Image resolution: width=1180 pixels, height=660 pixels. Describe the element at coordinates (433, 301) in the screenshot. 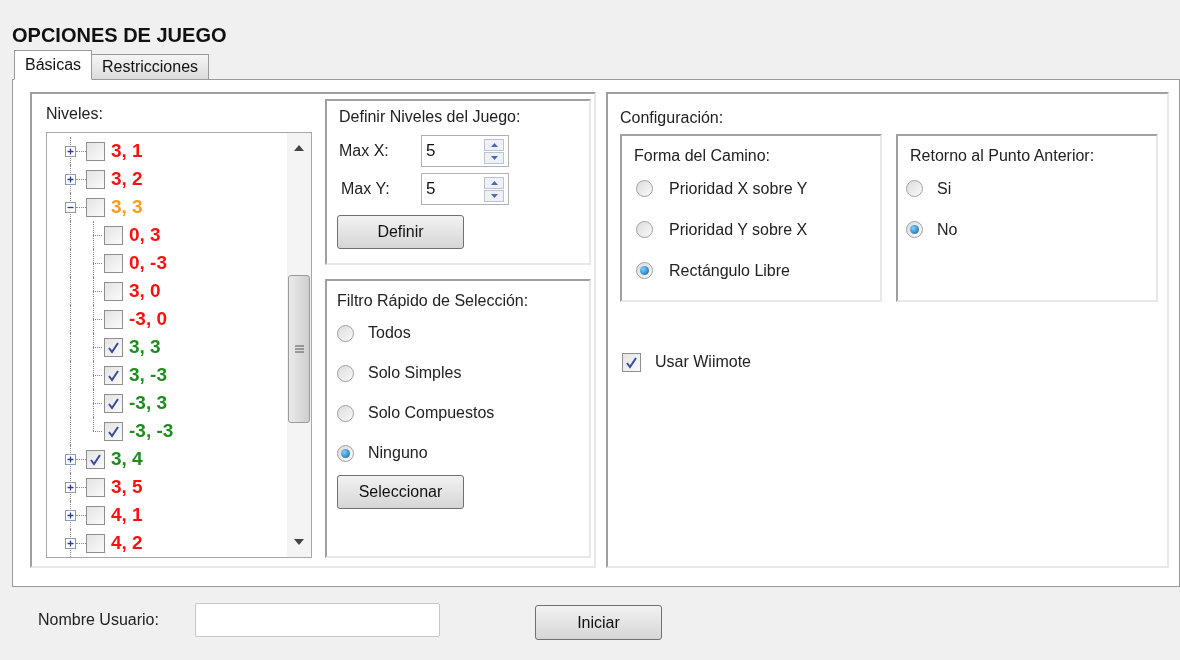

I see `group-title: Filtro Rápido de Selección:` at that location.